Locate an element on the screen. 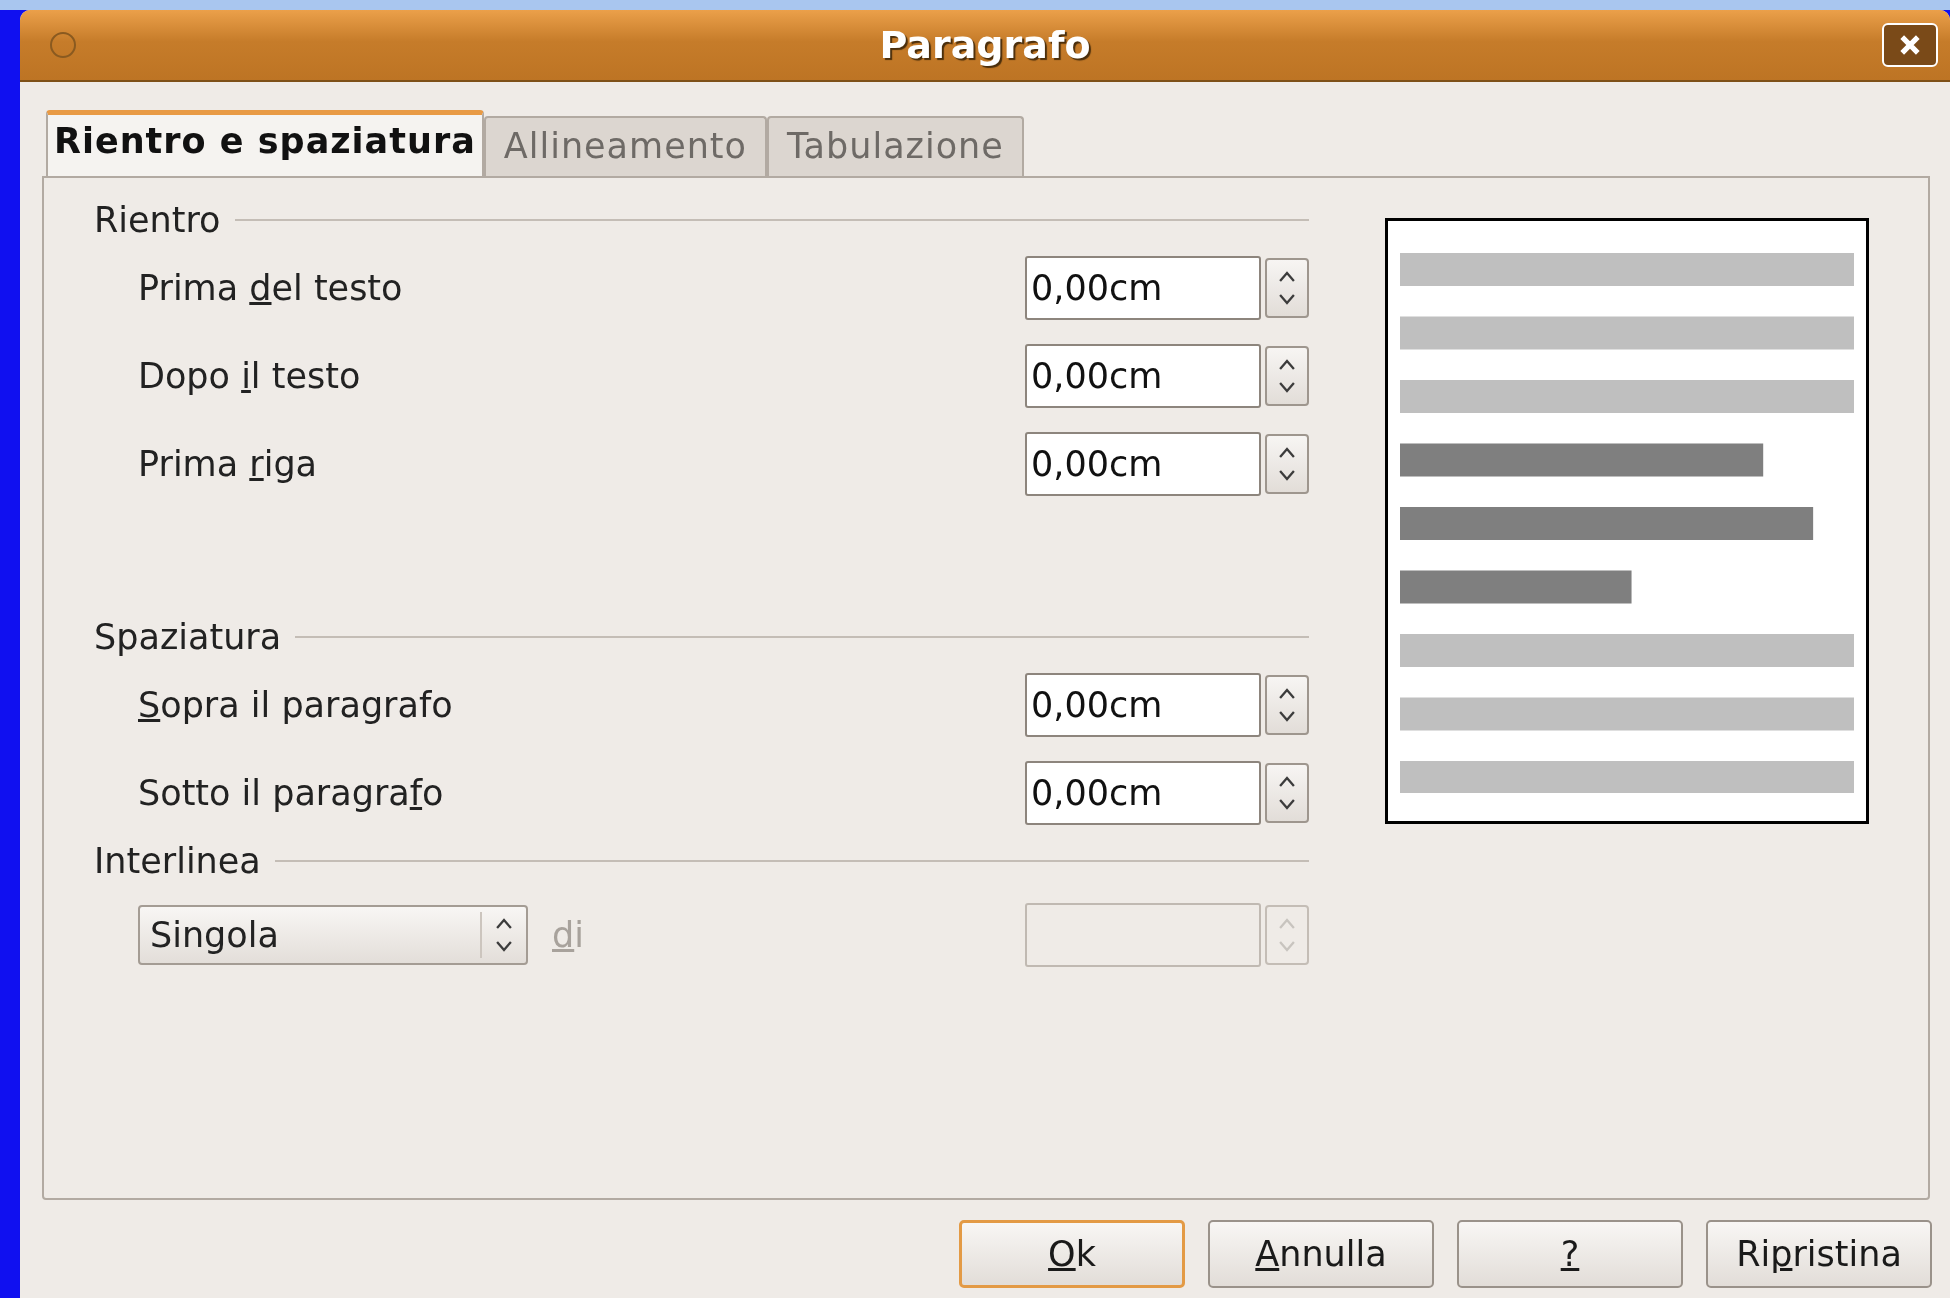  field-label: Sotto il paragrafo is located at coordinates (291, 793).